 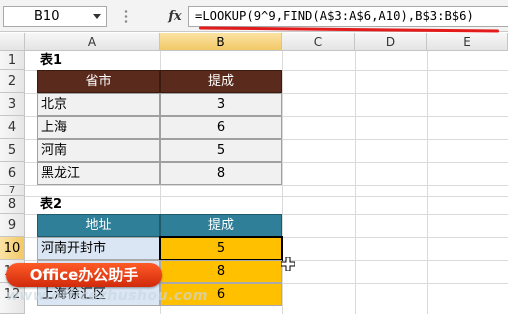 I want to click on name-box: B10, so click(x=55, y=16).